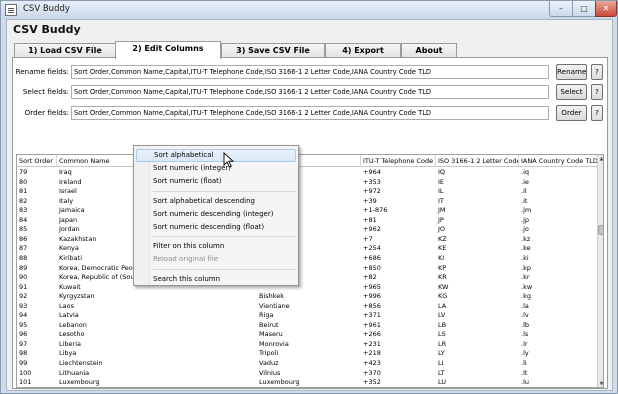 Image resolution: width=618 pixels, height=394 pixels. What do you see at coordinates (600, 271) in the screenshot?
I see `vertical-scrollbar: ▲ ▼` at bounding box center [600, 271].